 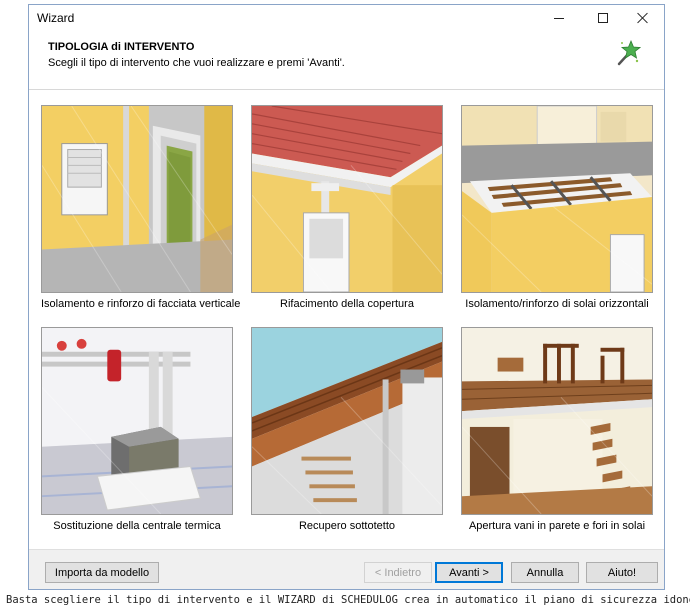 I want to click on option-roof-renovation: Rifacimento della copertura, so click(x=347, y=207).